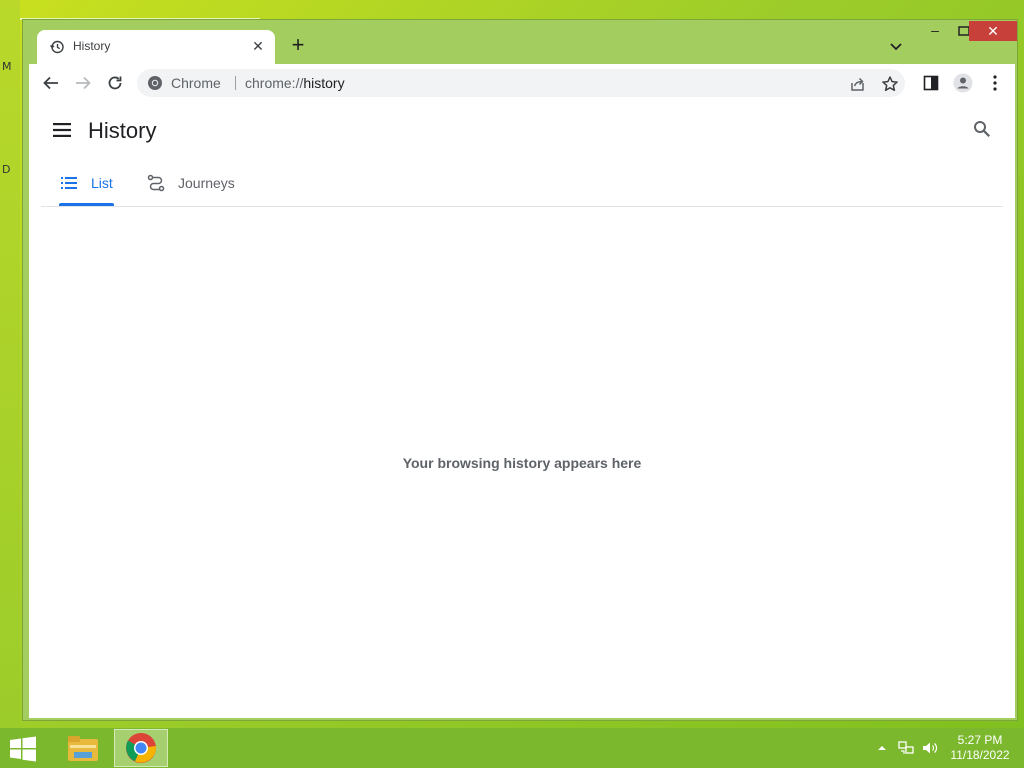  What do you see at coordinates (324, 83) in the screenshot?
I see `url-host: history` at bounding box center [324, 83].